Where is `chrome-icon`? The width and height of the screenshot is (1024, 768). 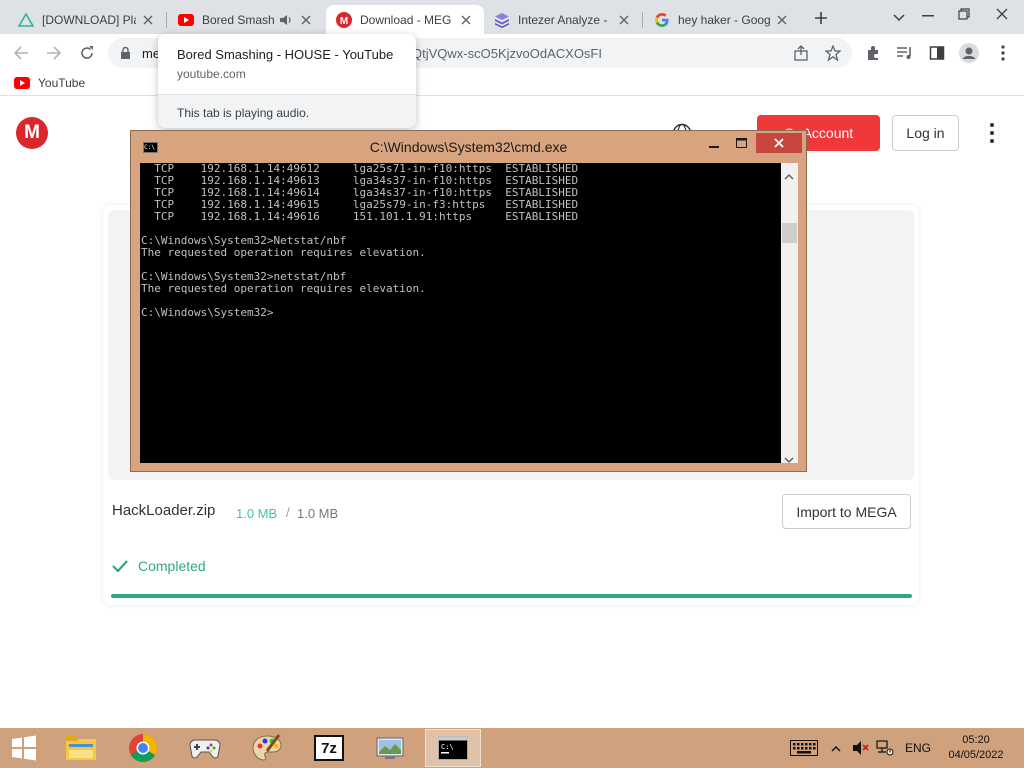
chrome-icon is located at coordinates (143, 748).